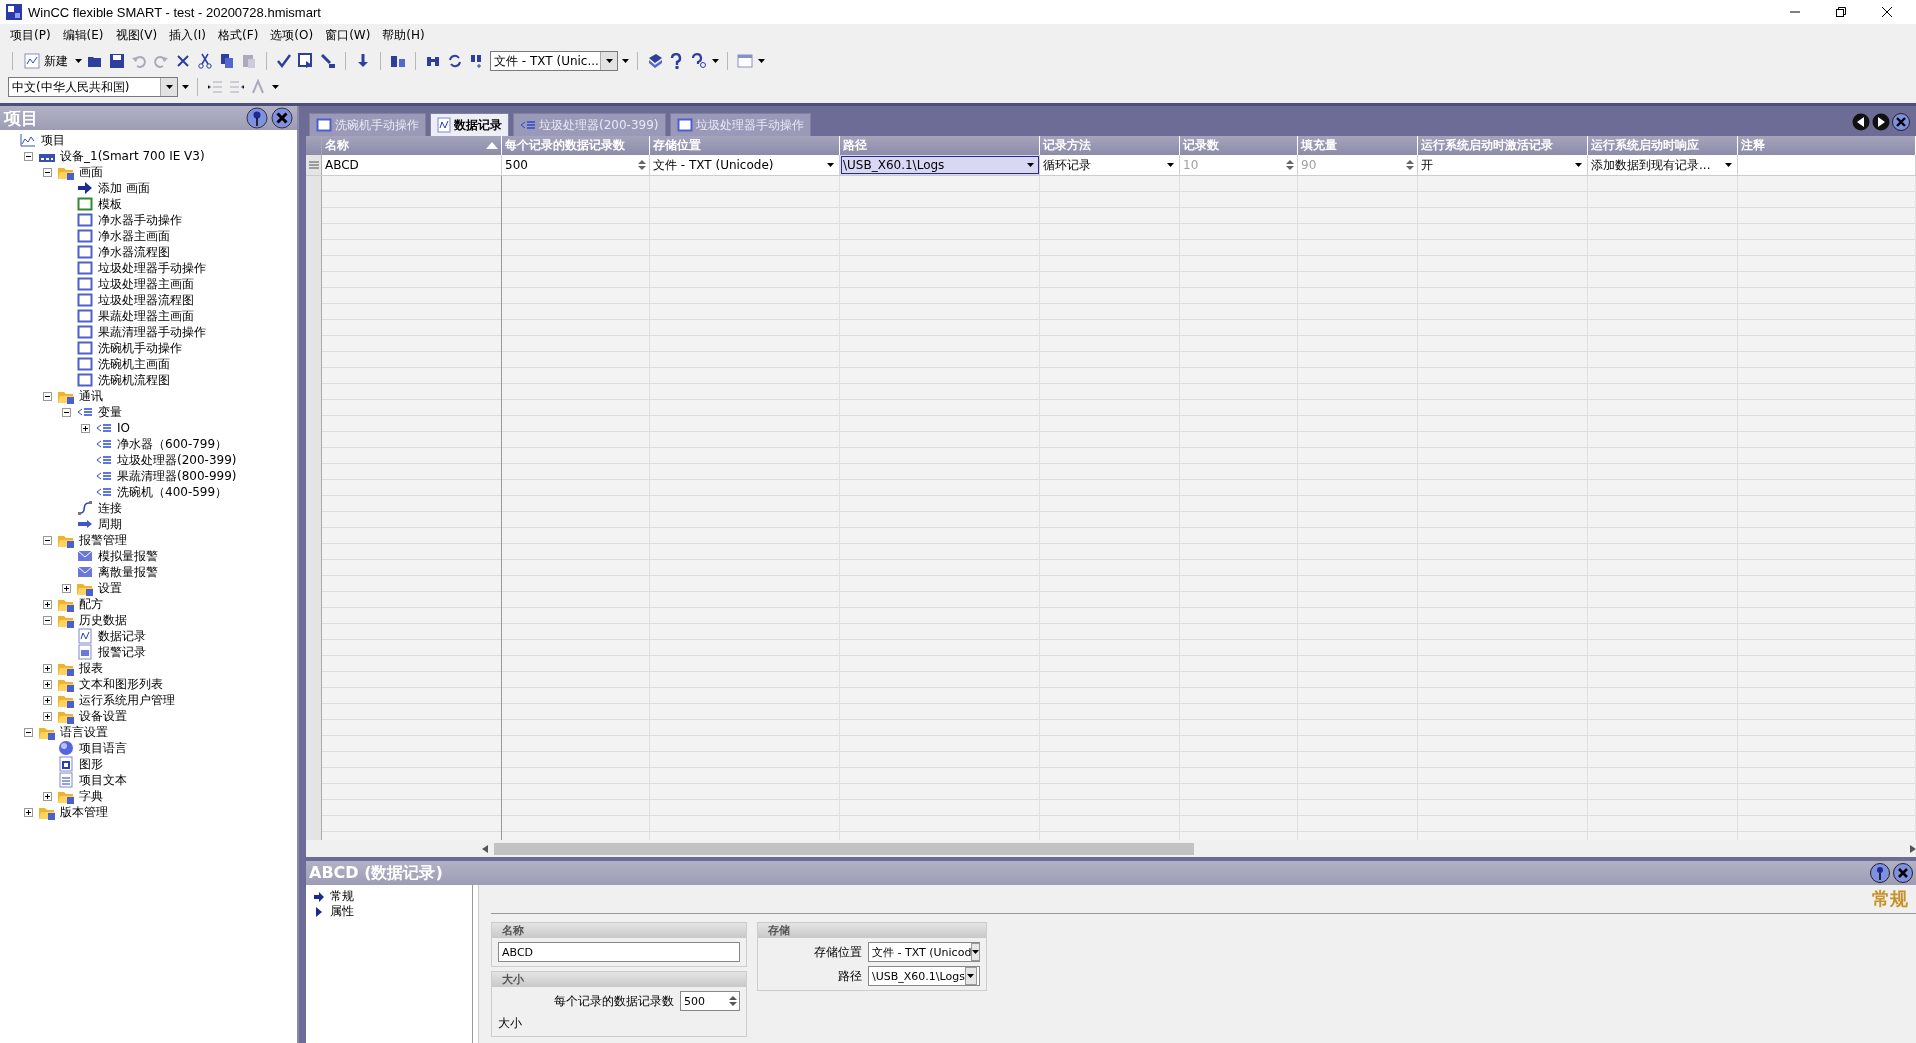 Image resolution: width=1916 pixels, height=1043 pixels. Describe the element at coordinates (655, 61) in the screenshot. I see `book-icon` at that location.